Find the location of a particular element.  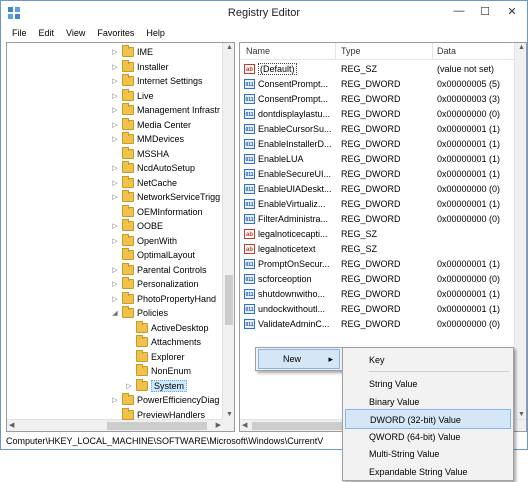

tree-node: ▷ PhotoPropertyHand is located at coordinates (163, 298).